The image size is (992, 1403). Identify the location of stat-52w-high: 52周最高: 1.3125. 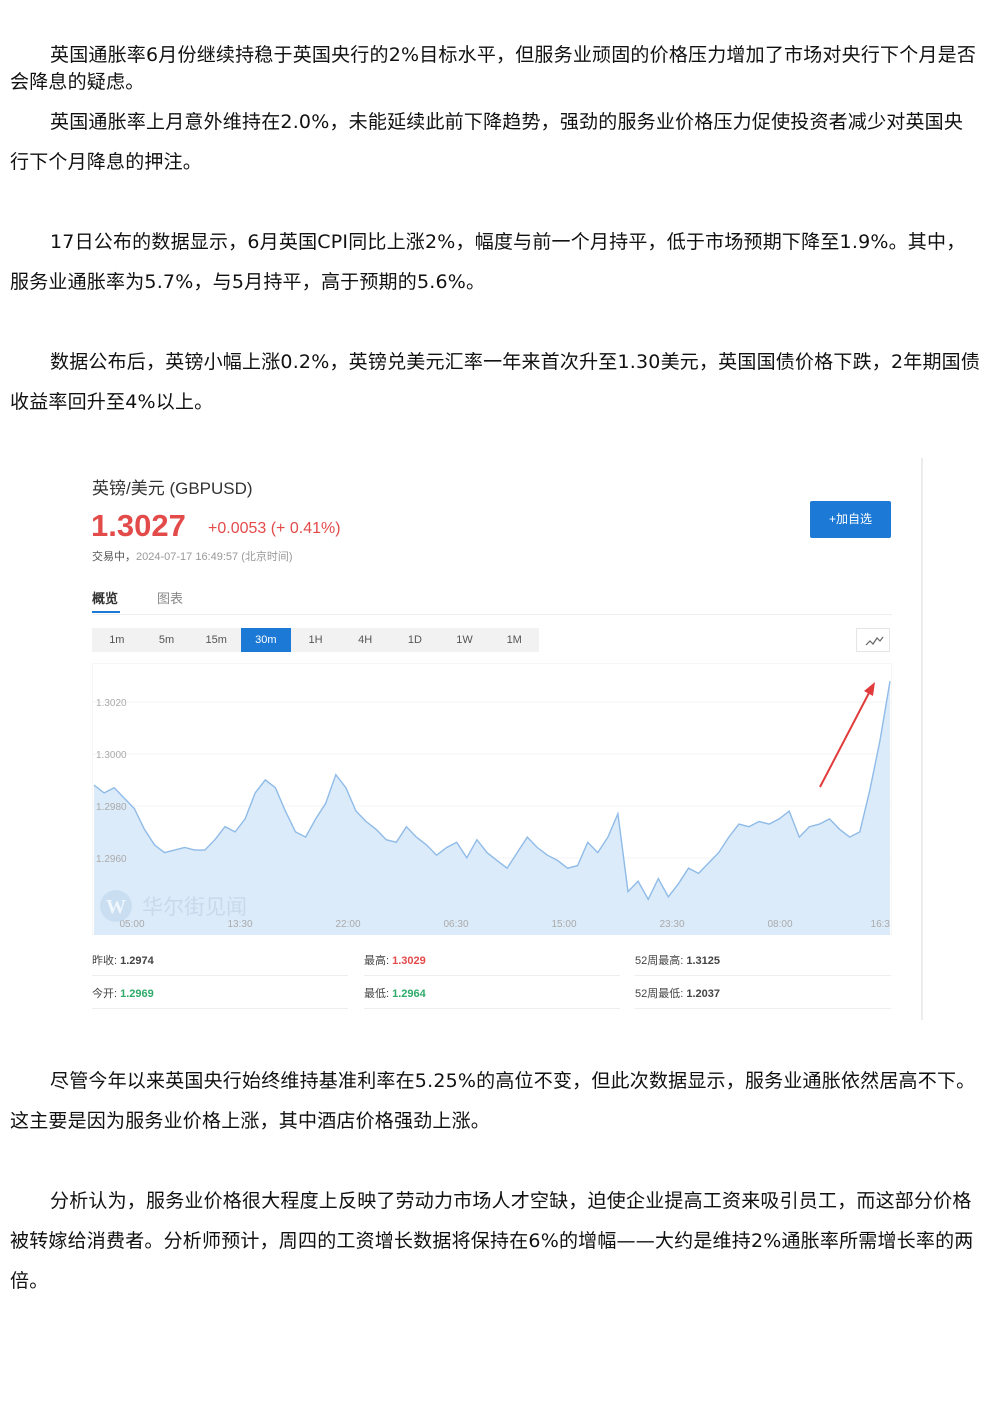
(678, 961).